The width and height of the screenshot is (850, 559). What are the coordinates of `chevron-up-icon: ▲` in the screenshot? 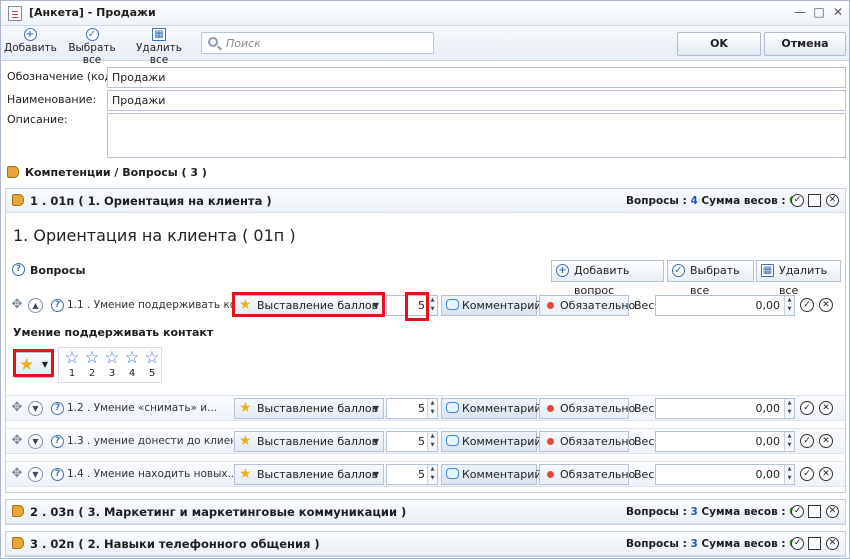 It's located at (35, 305).